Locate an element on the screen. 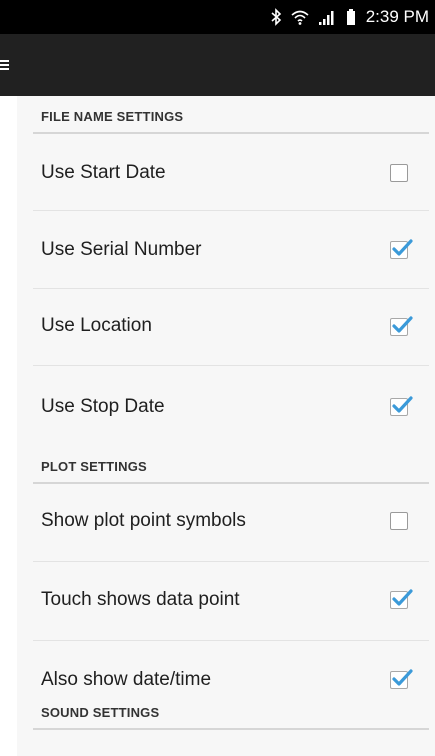 The width and height of the screenshot is (435, 756). signal-icon is located at coordinates (328, 17).